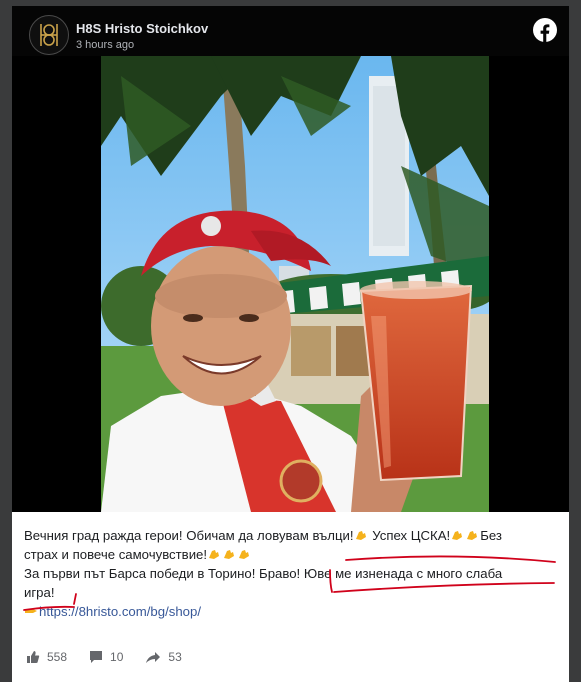 The width and height of the screenshot is (581, 682). I want to click on comment-count-value: 10, so click(117, 657).